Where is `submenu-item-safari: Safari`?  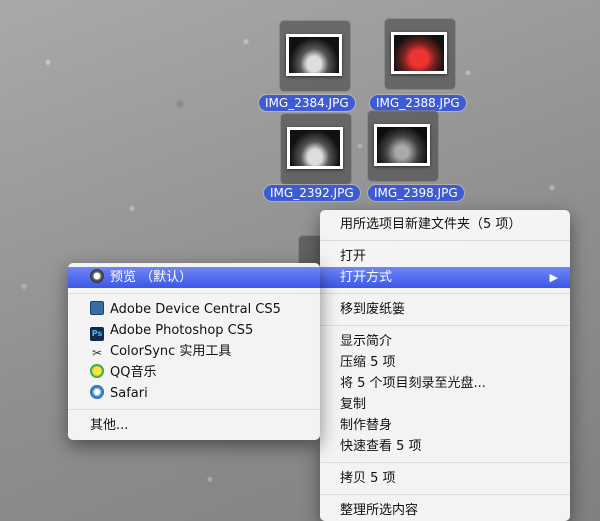 submenu-item-safari: Safari is located at coordinates (194, 393).